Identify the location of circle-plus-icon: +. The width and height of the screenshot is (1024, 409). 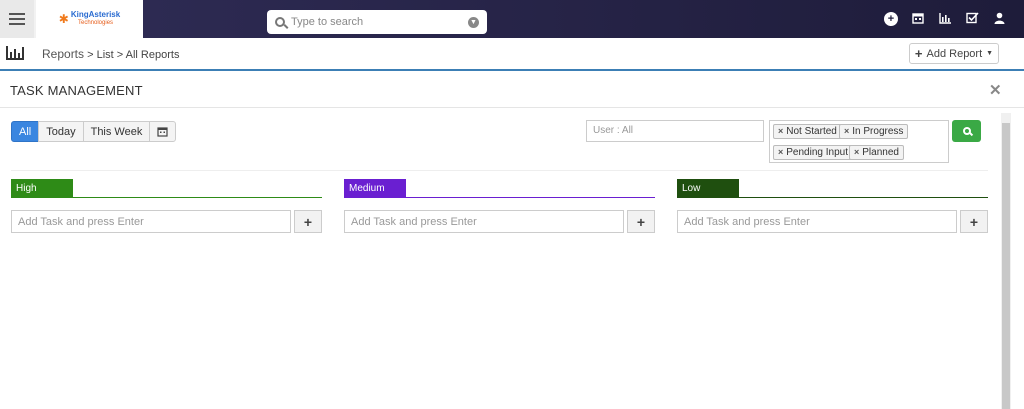
(891, 19).